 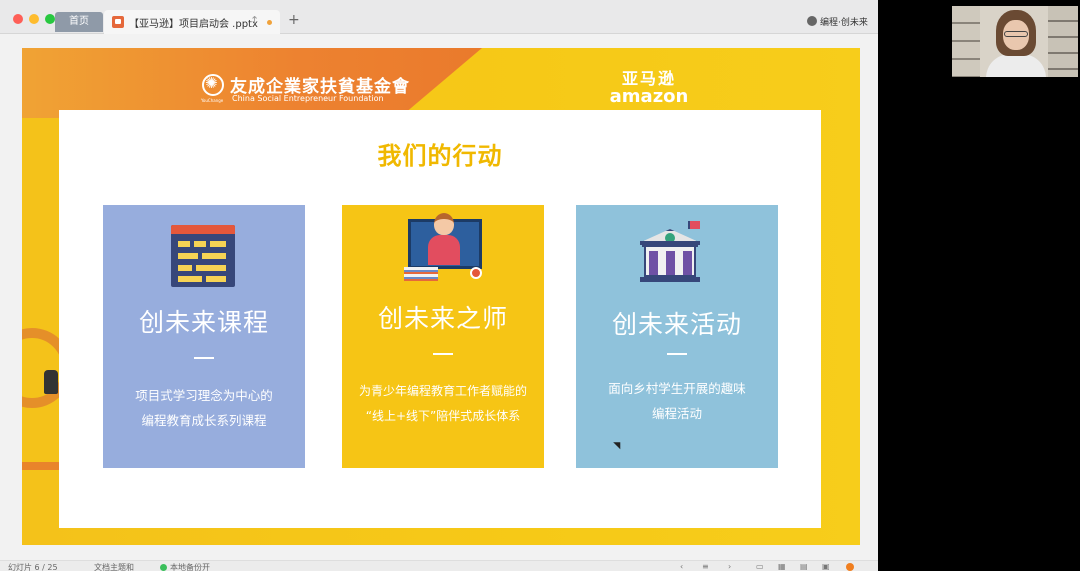 I want to click on decorative-bar, so click(x=41, y=466).